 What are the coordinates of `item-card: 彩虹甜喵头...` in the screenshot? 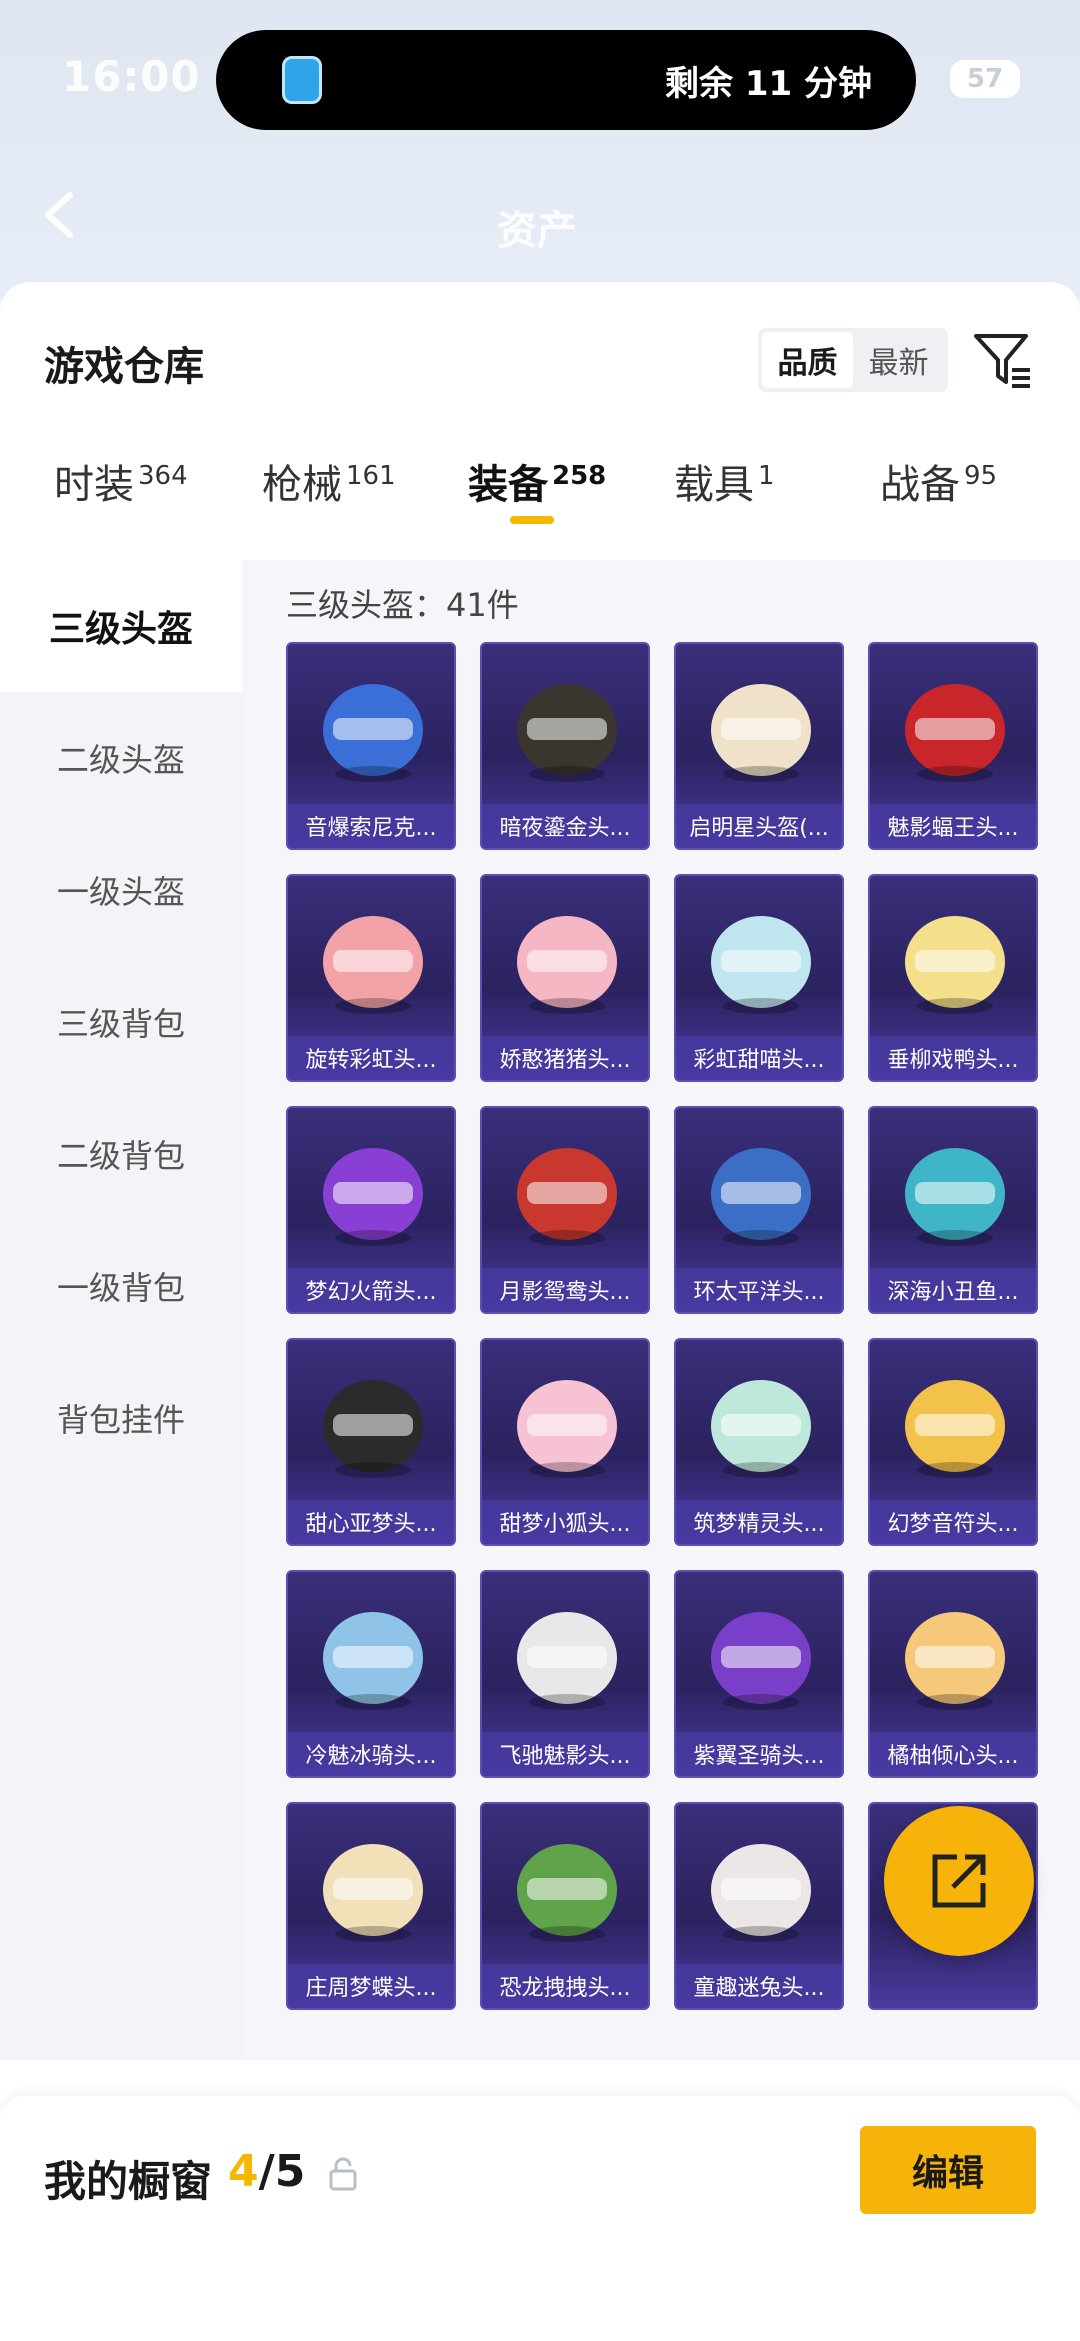 It's located at (759, 978).